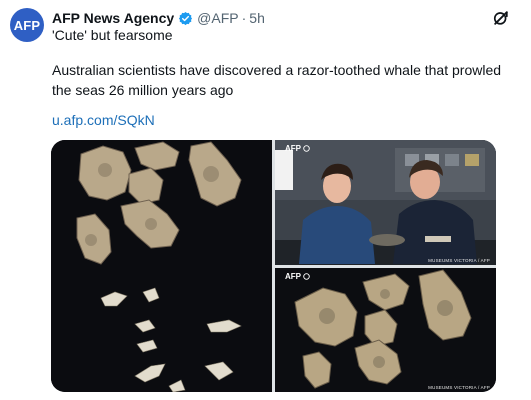 Image resolution: width=531 pixels, height=400 pixels. Describe the element at coordinates (103, 120) in the screenshot. I see `tweet-link: u.afp.com/SQkN` at that location.